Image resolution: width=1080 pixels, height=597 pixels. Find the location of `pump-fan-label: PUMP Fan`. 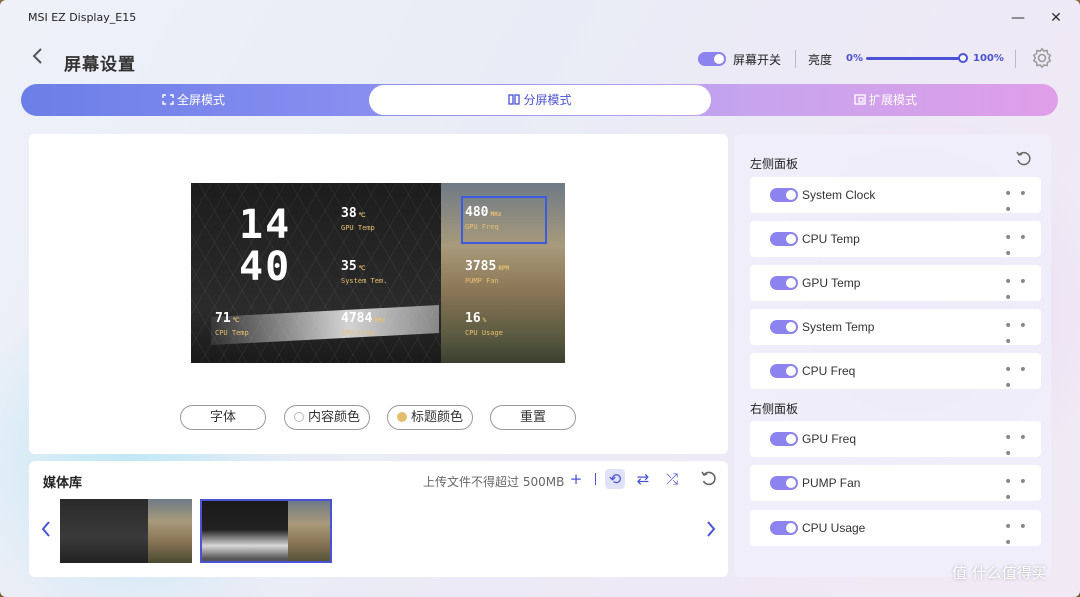

pump-fan-label: PUMP Fan is located at coordinates (482, 281).